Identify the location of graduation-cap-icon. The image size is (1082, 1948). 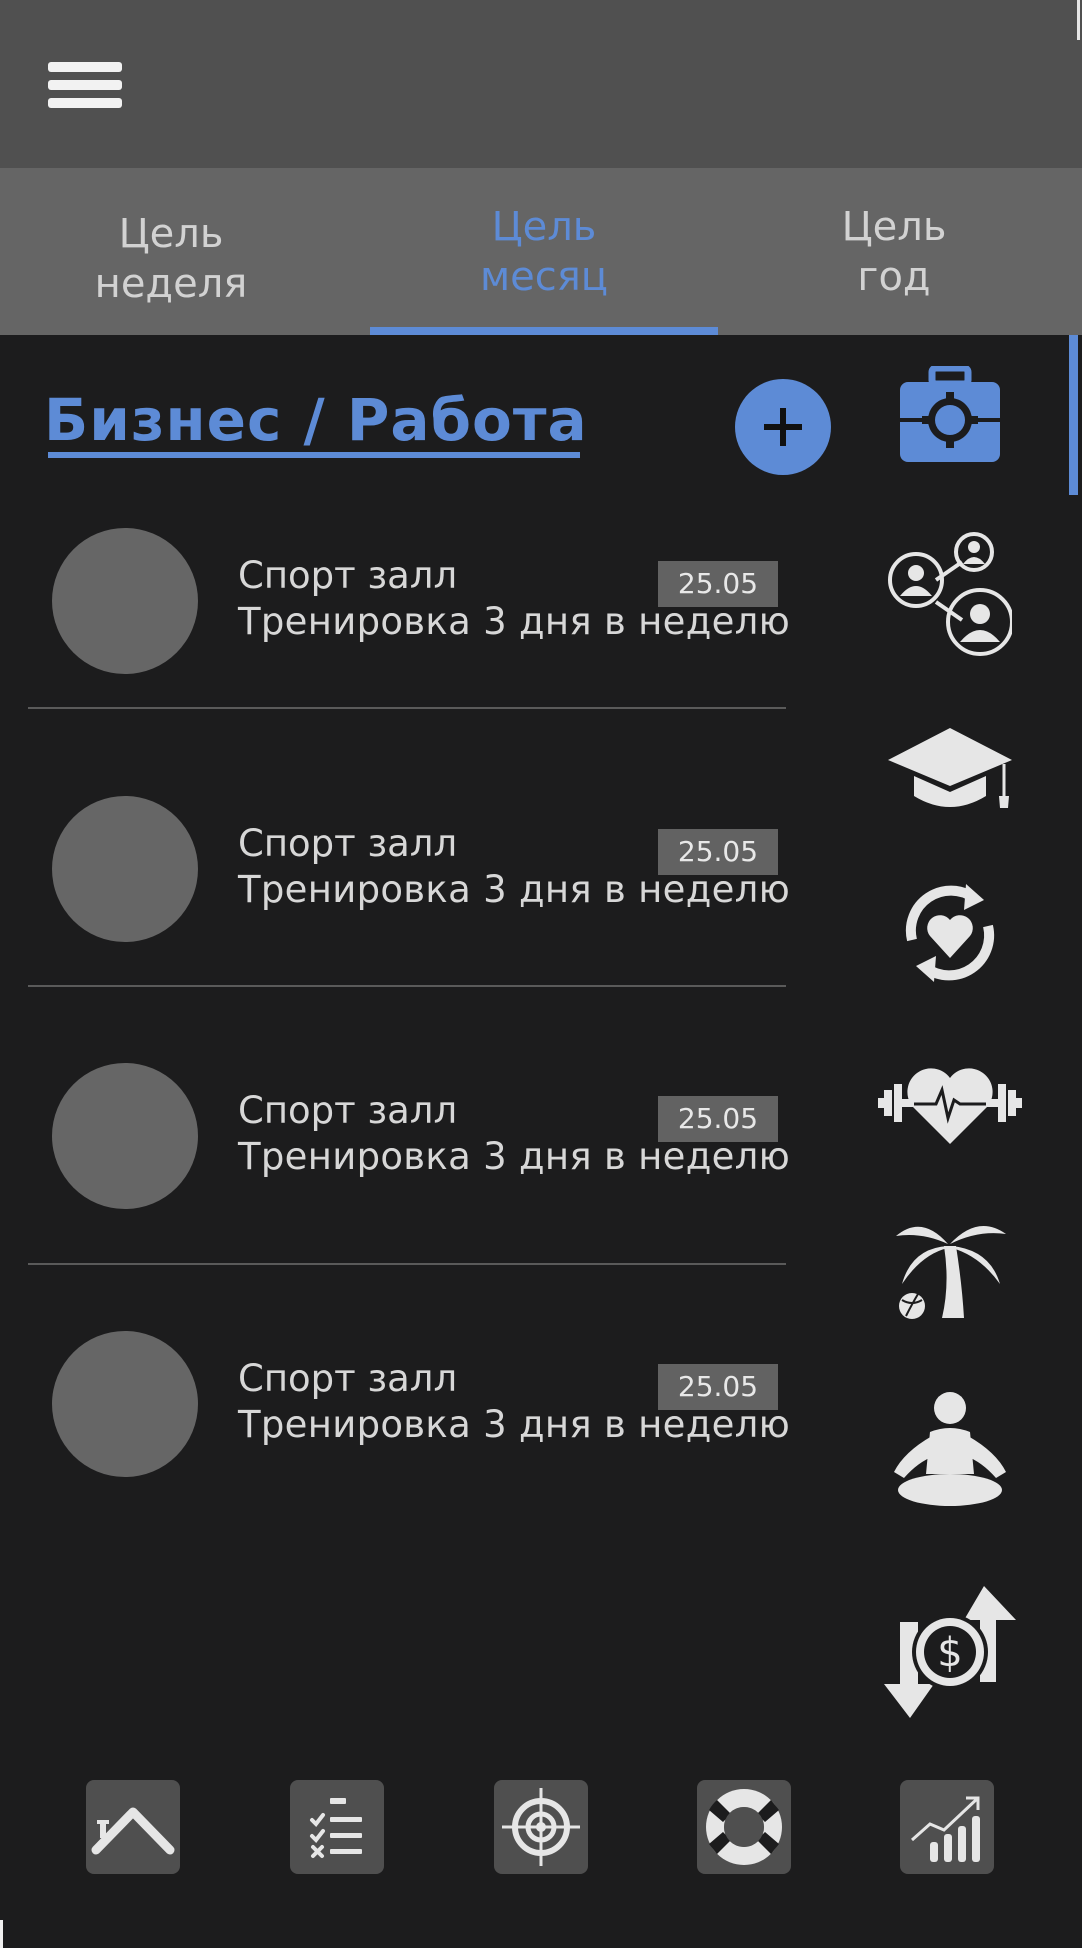
(950, 768).